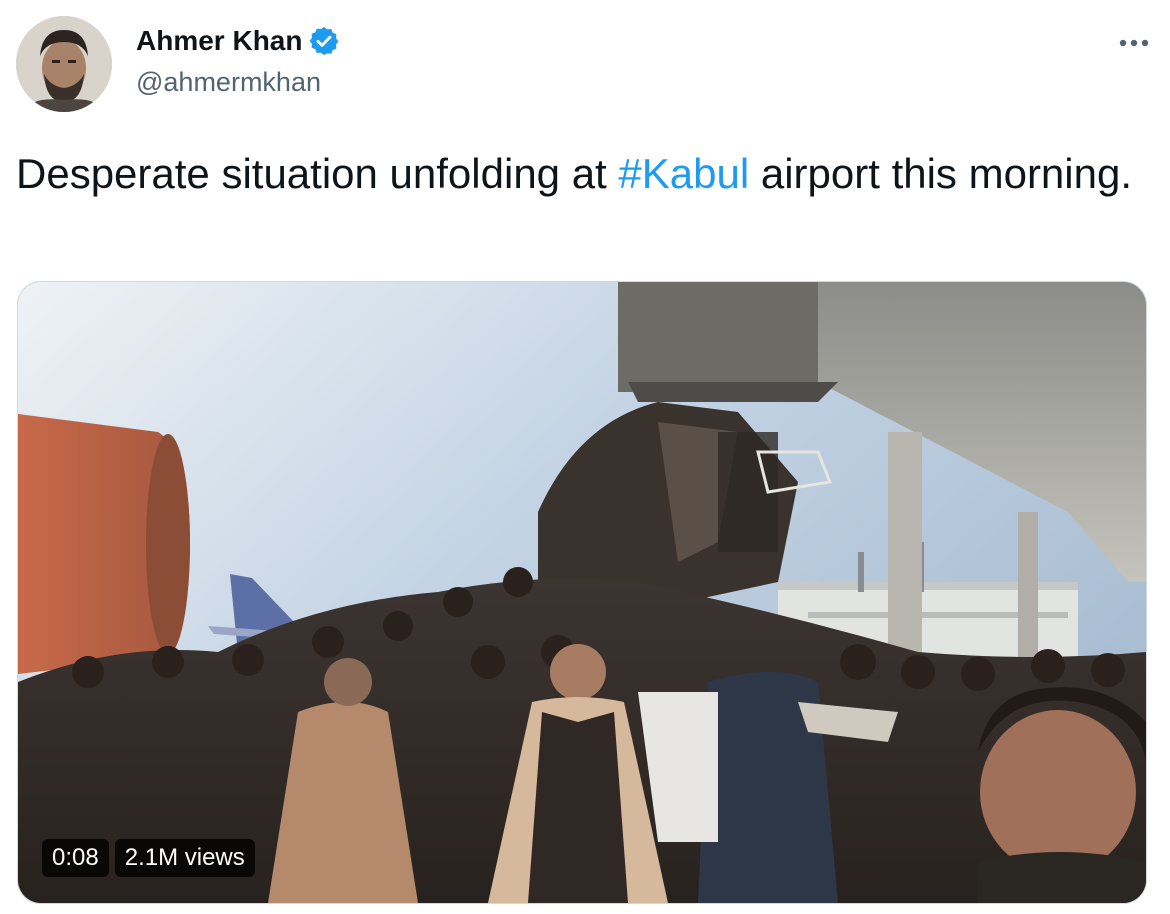  What do you see at coordinates (683, 173) in the screenshot?
I see `hashtag-link: #Kabul` at bounding box center [683, 173].